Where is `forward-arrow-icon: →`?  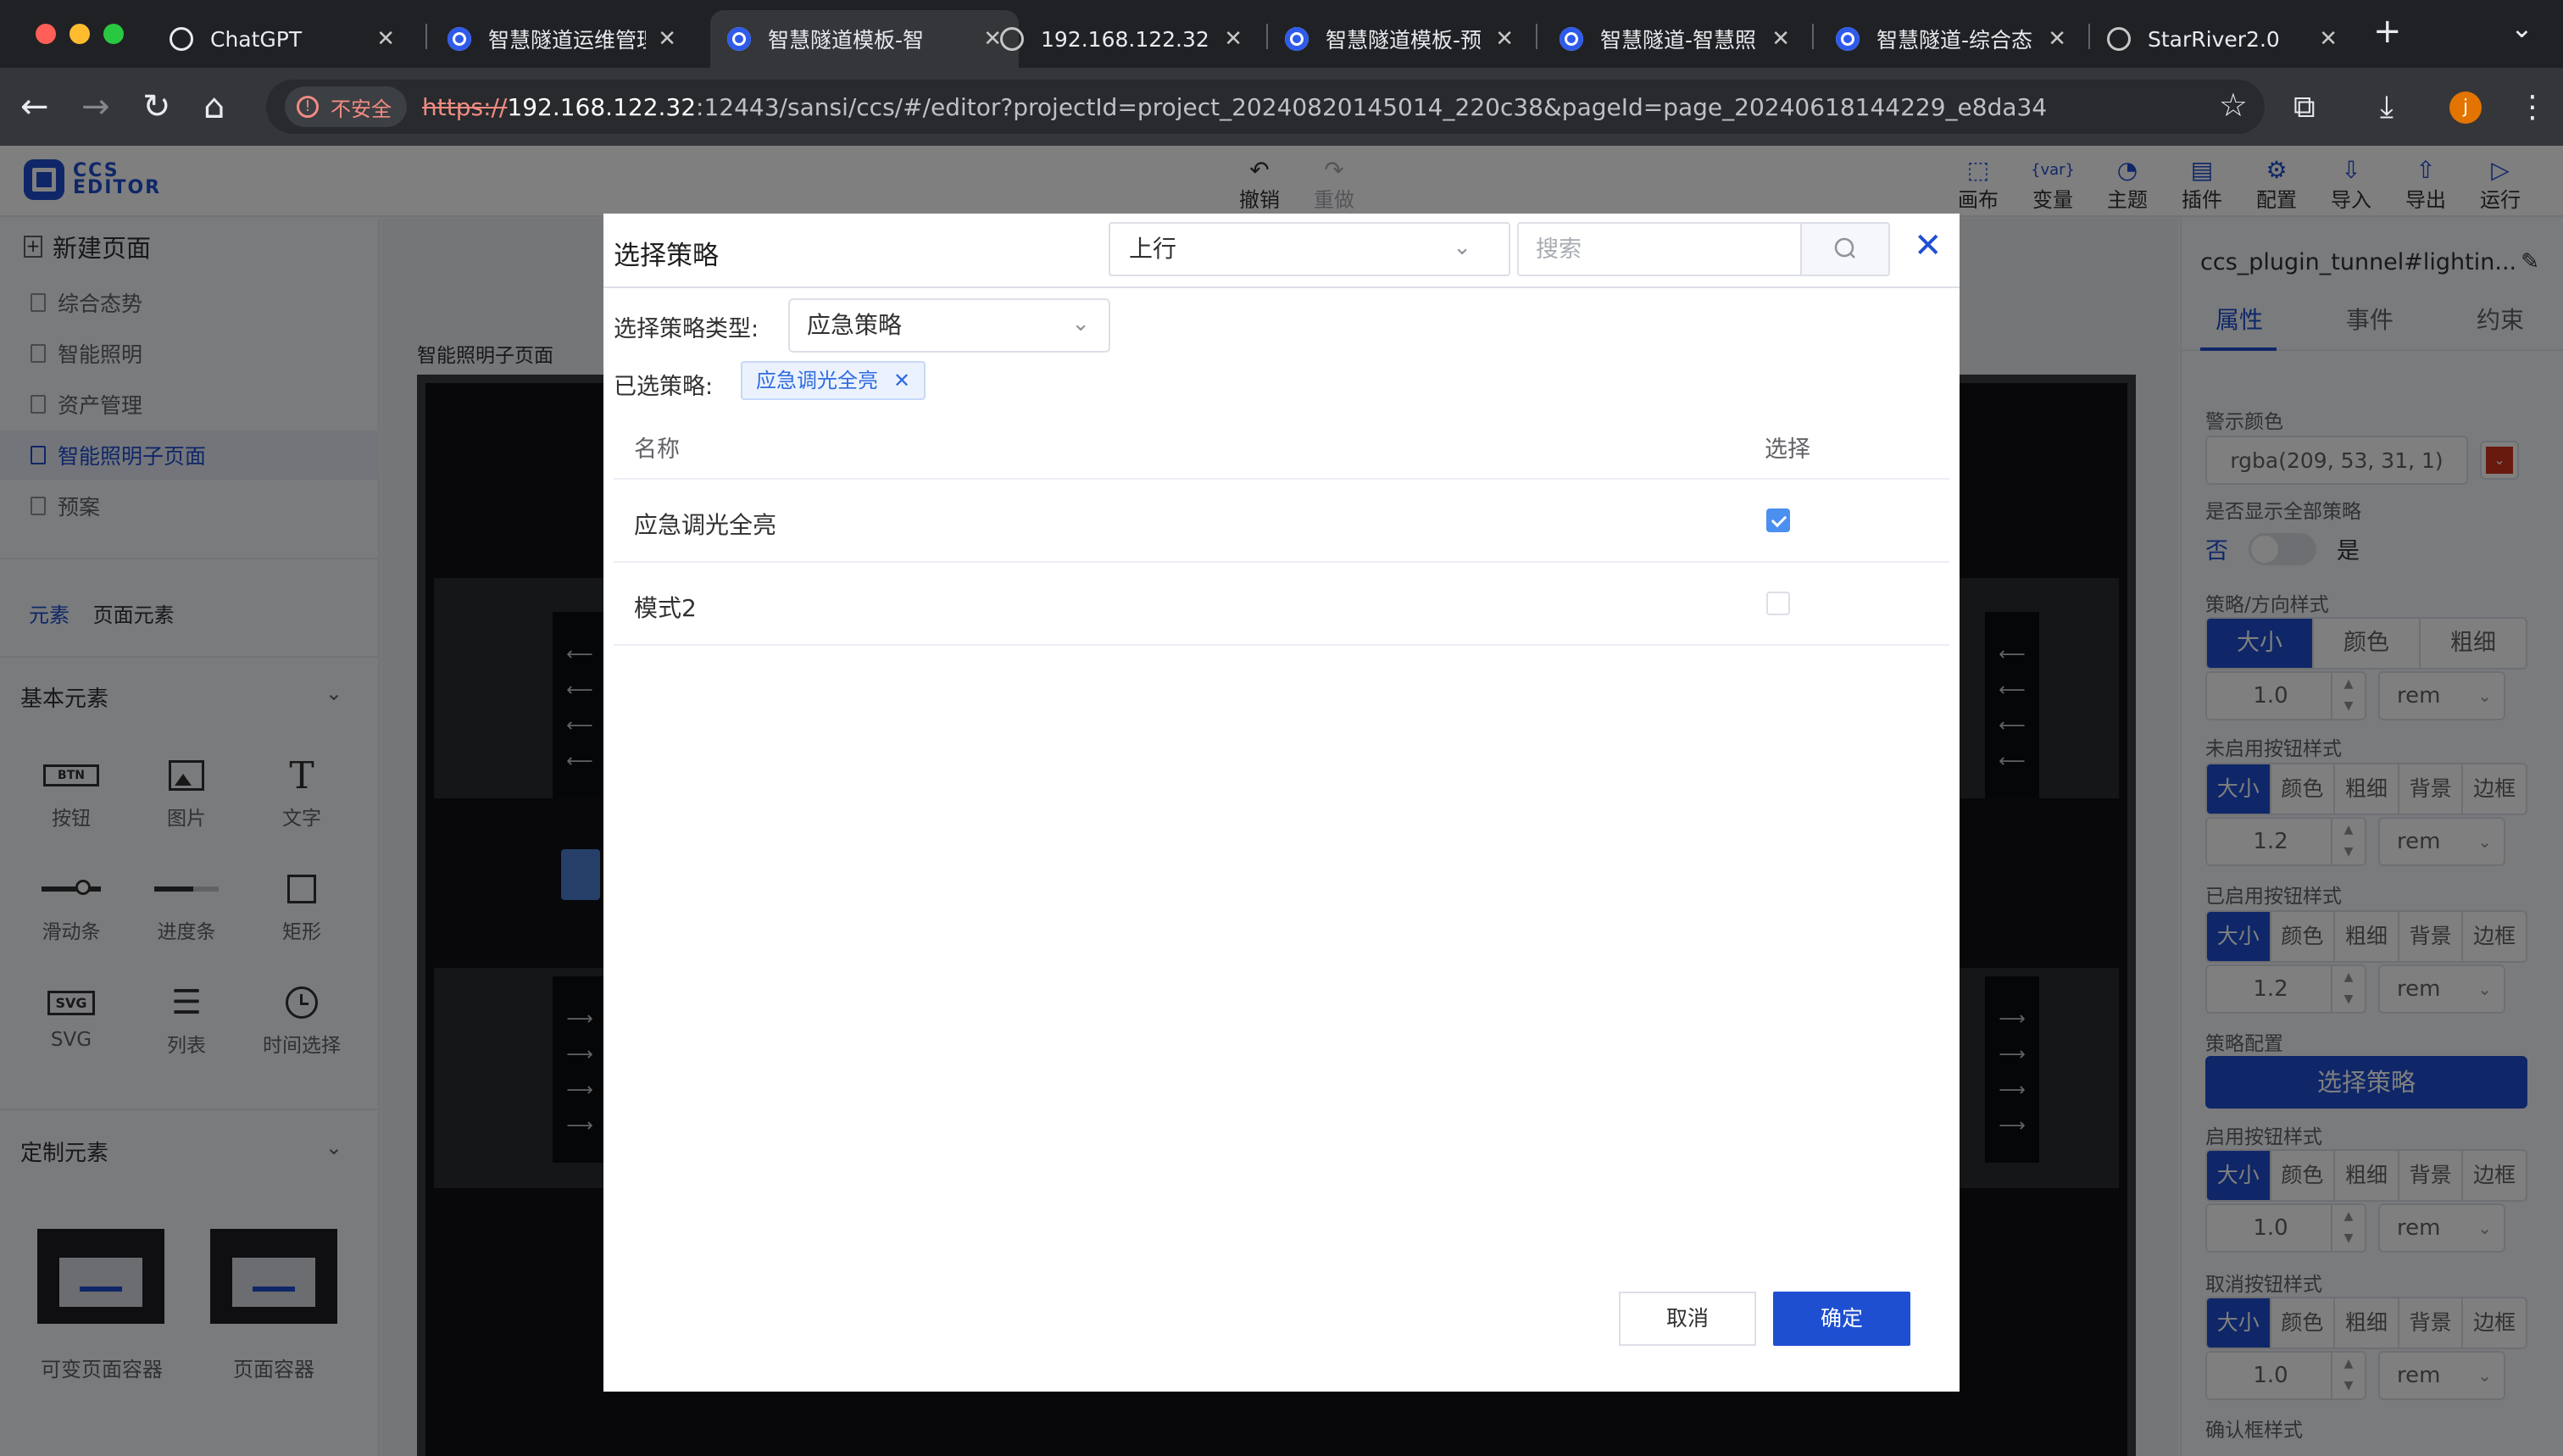
forward-arrow-icon: → is located at coordinates (95, 106).